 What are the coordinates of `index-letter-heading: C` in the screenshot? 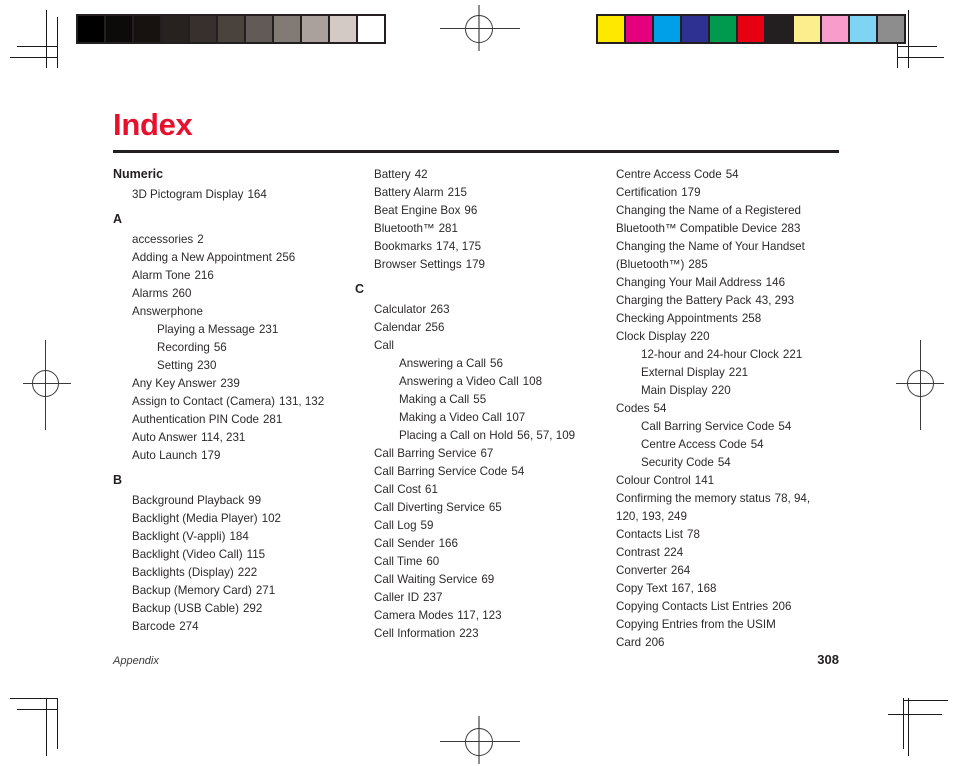 It's located at (360, 289).